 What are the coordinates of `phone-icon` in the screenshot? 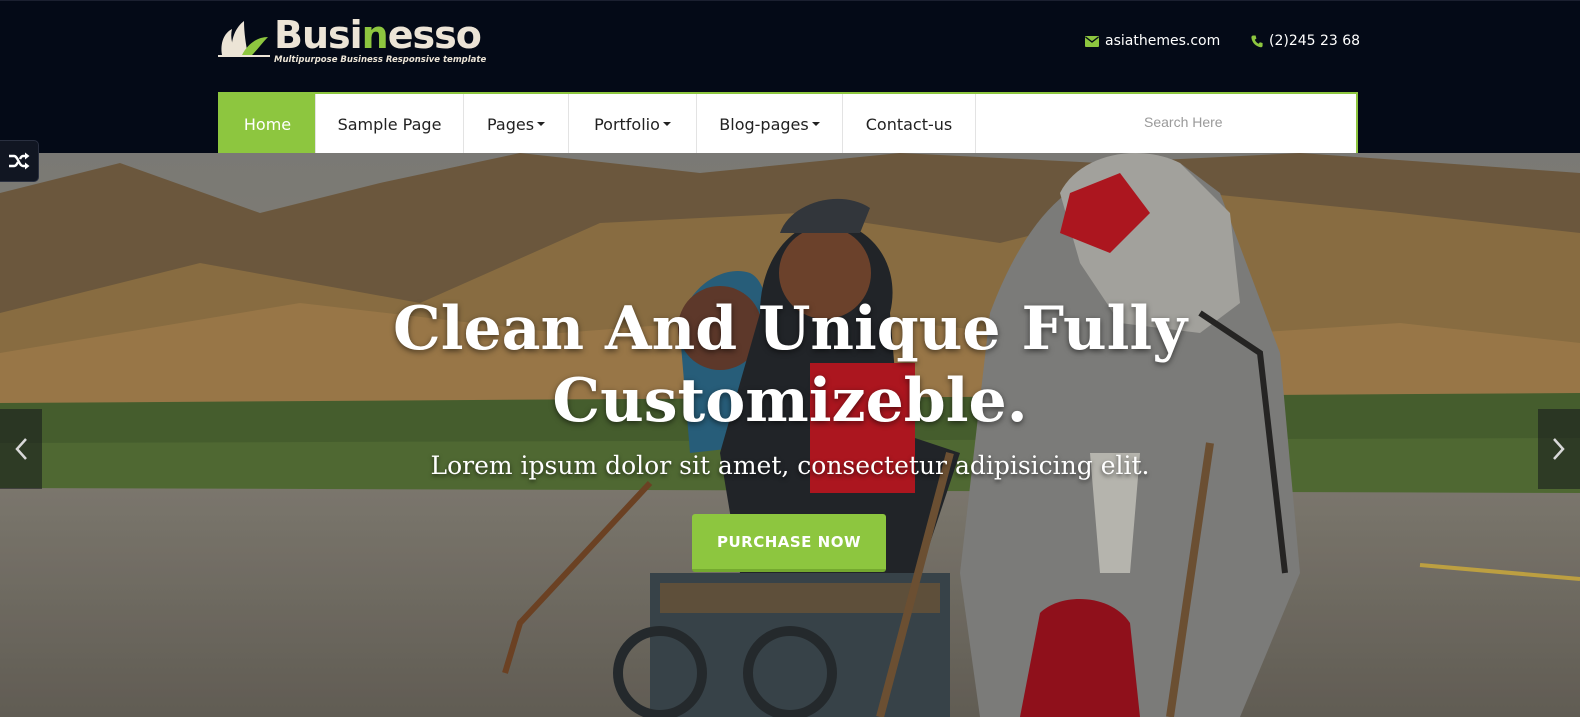 It's located at (1257, 41).